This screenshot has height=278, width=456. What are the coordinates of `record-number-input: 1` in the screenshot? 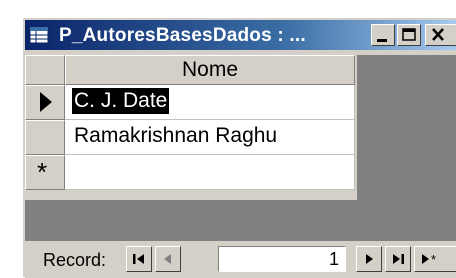 It's located at (282, 259).